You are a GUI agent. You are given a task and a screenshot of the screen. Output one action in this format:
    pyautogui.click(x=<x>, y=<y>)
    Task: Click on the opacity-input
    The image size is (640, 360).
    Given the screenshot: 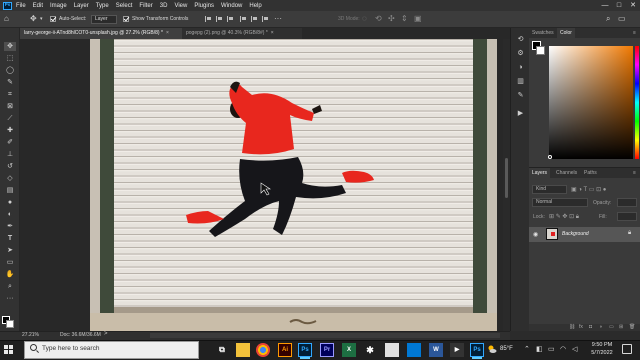 What is the action you would take?
    pyautogui.click(x=627, y=202)
    